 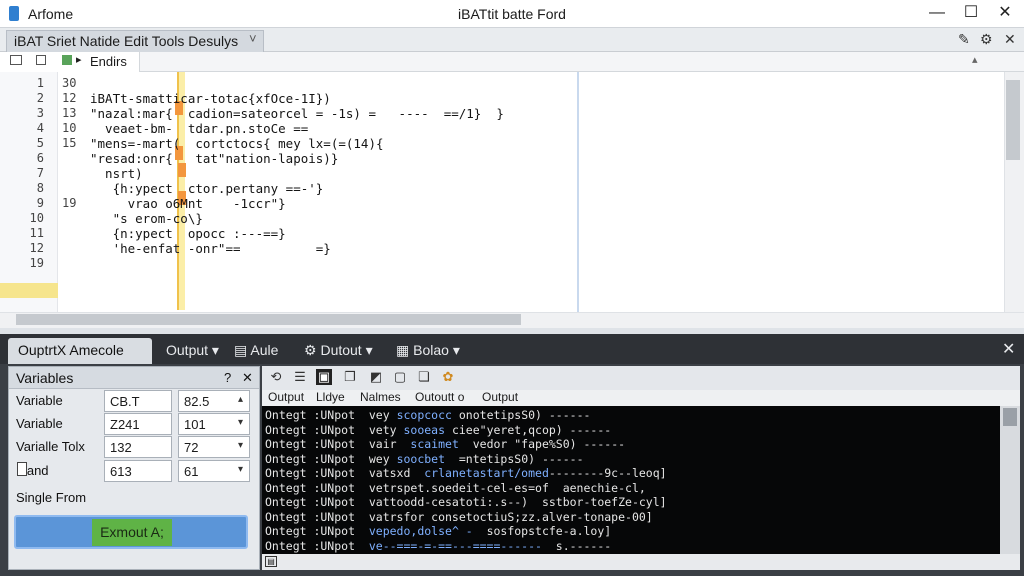 I want to click on line-number: 5, so click(x=40, y=143).